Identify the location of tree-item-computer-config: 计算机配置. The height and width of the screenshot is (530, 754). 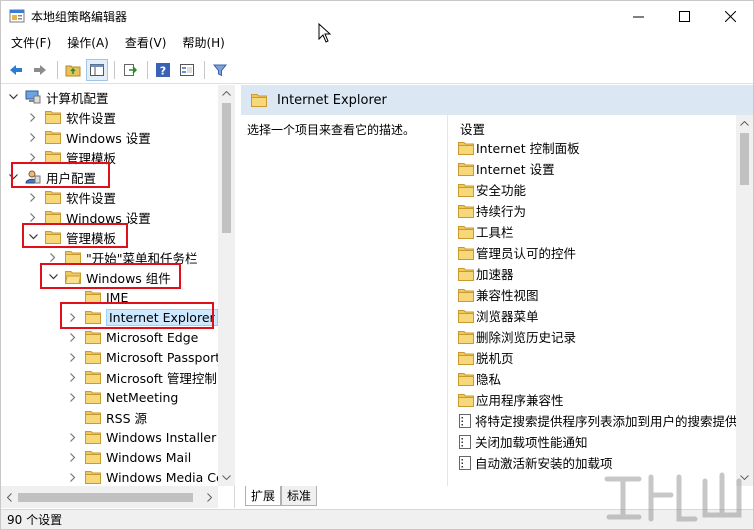
(58, 97).